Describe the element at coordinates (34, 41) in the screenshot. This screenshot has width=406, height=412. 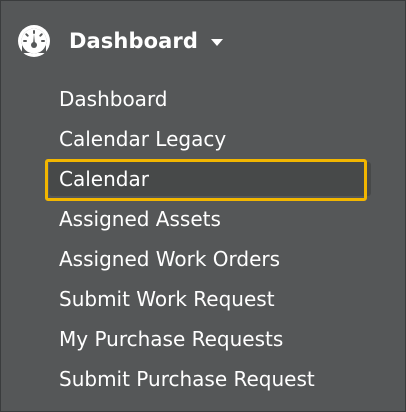
I see `dashboard-gauge-icon` at that location.